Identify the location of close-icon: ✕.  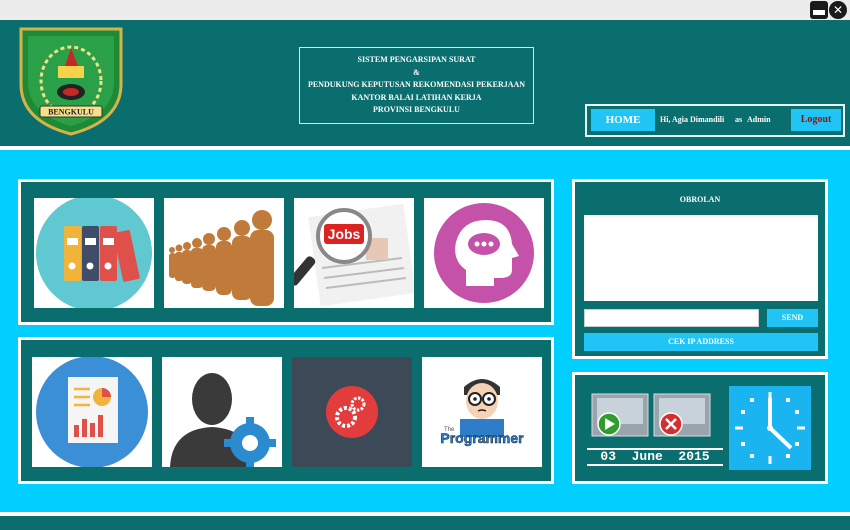
(838, 10).